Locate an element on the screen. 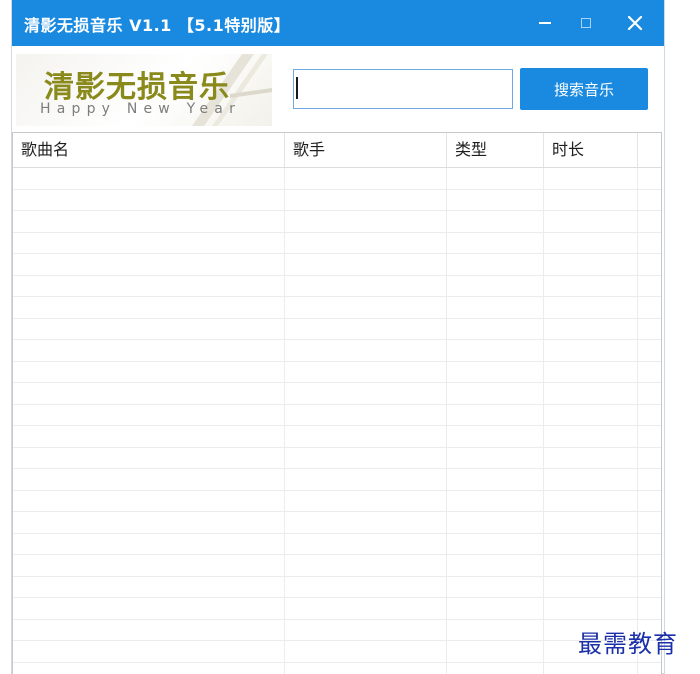  maximize-button is located at coordinates (586, 23).